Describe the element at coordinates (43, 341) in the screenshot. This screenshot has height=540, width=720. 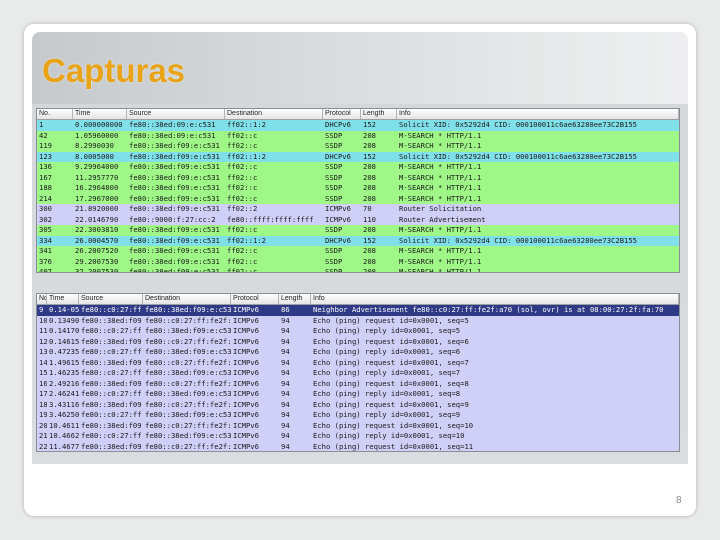
I see `cell-no: 12` at that location.